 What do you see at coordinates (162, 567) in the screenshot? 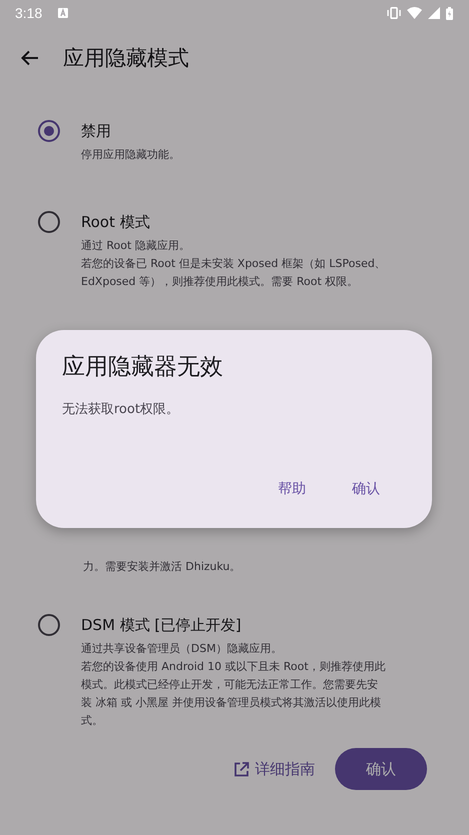
I see `option-description: 力。需要安装并激活 Dhizuku。` at bounding box center [162, 567].